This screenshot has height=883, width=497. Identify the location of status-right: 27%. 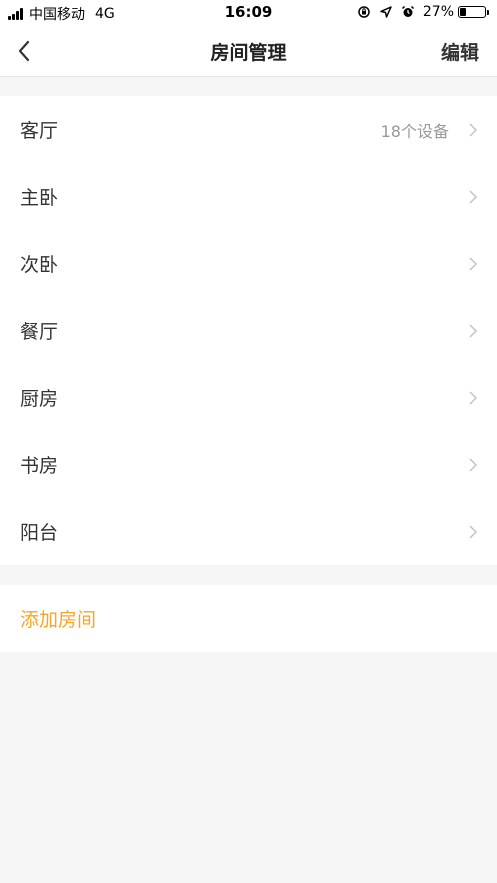
(419, 12).